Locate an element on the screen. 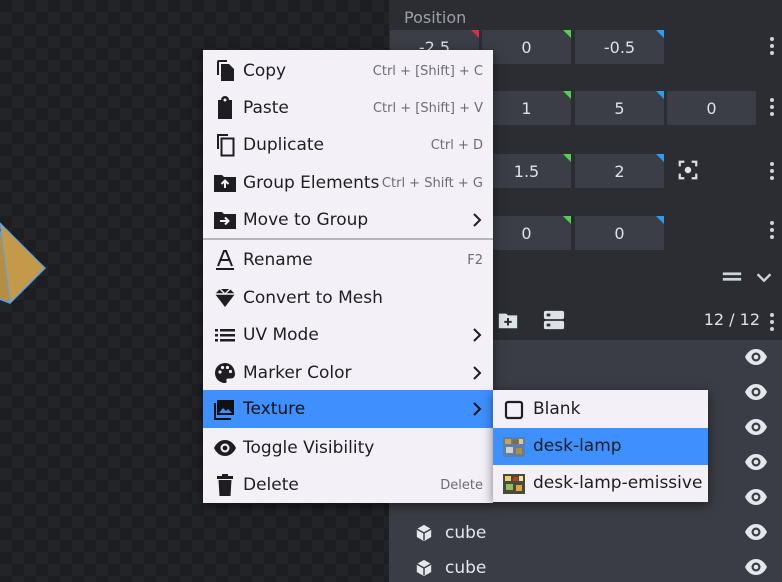 The height and width of the screenshot is (582, 782). menu-divider is located at coordinates (348, 239).